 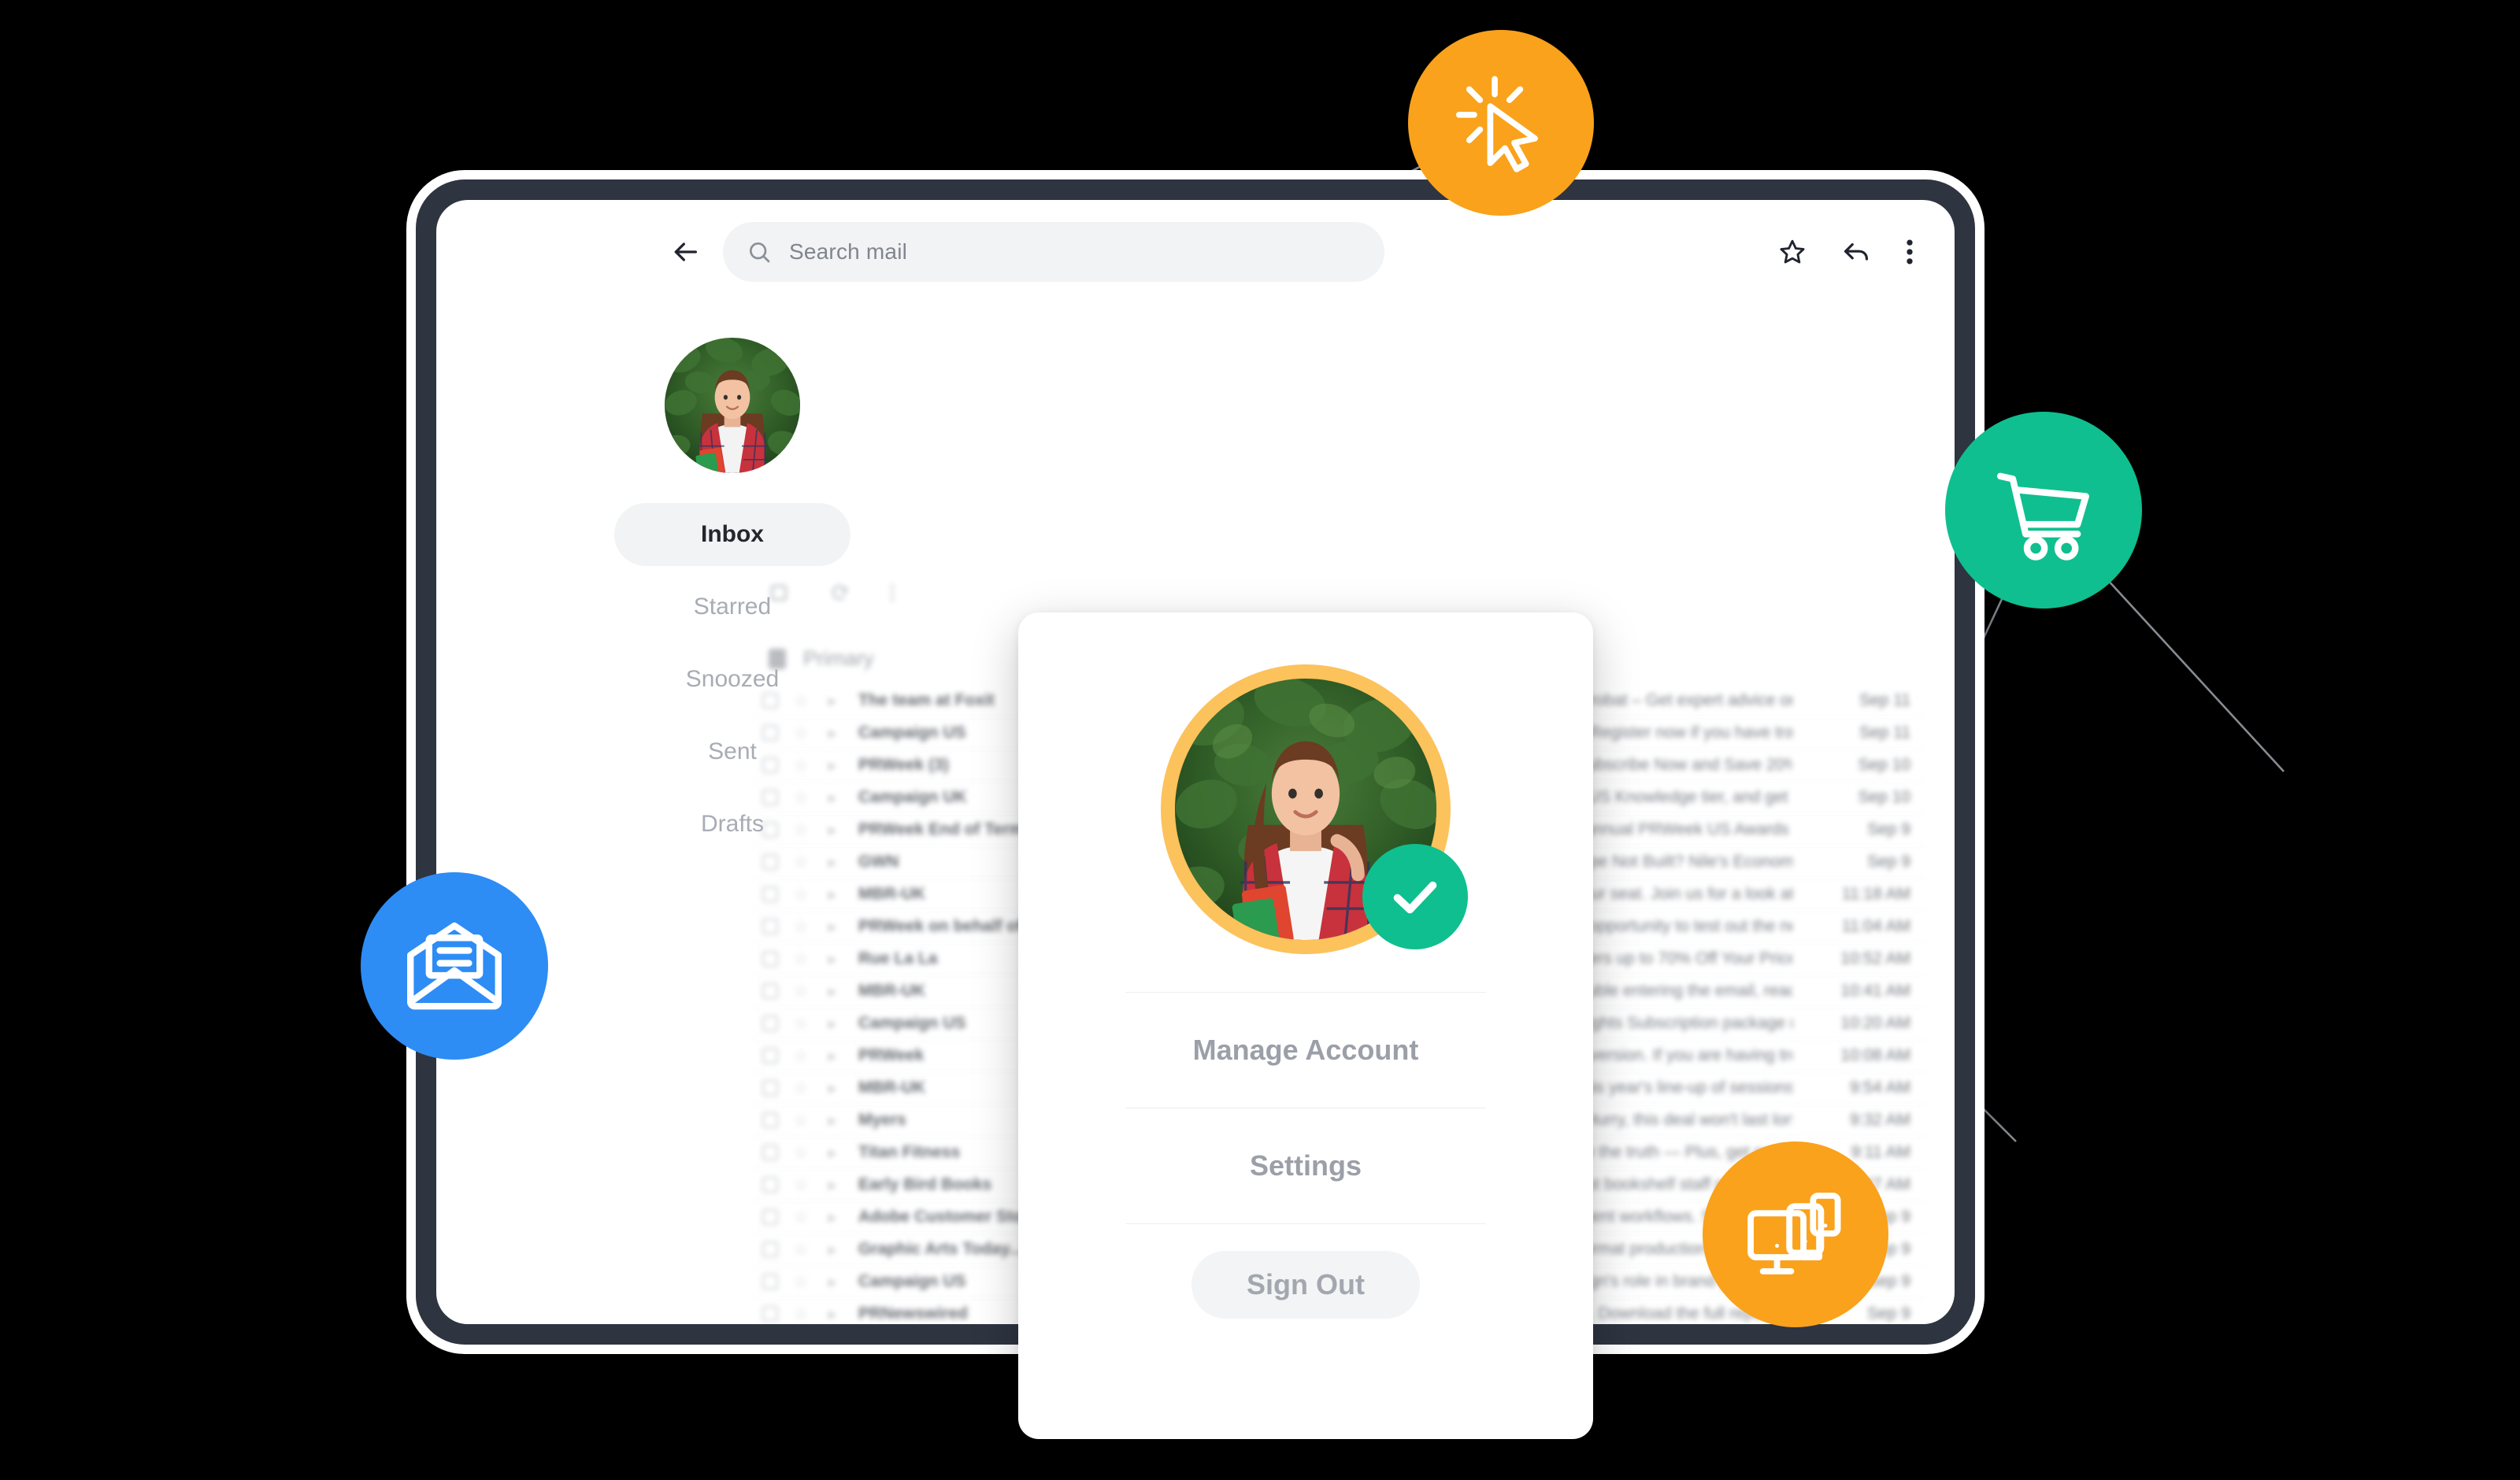 I want to click on sign-out-button: Sign Out, so click(x=1305, y=1285).